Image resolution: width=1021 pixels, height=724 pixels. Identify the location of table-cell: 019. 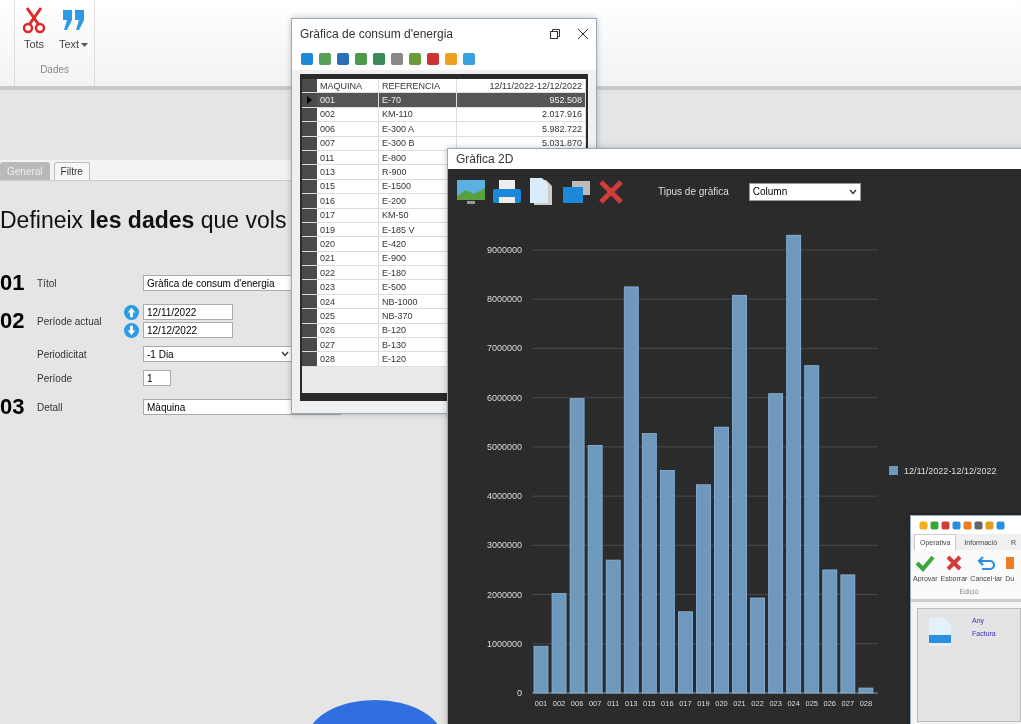
(348, 229).